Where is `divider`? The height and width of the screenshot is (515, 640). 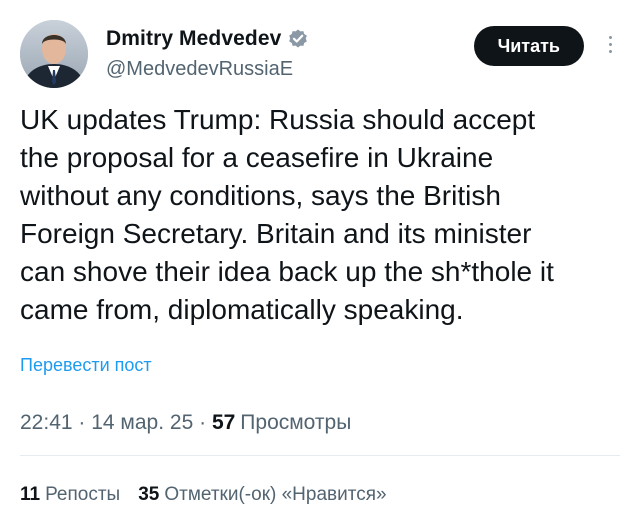
divider is located at coordinates (320, 455).